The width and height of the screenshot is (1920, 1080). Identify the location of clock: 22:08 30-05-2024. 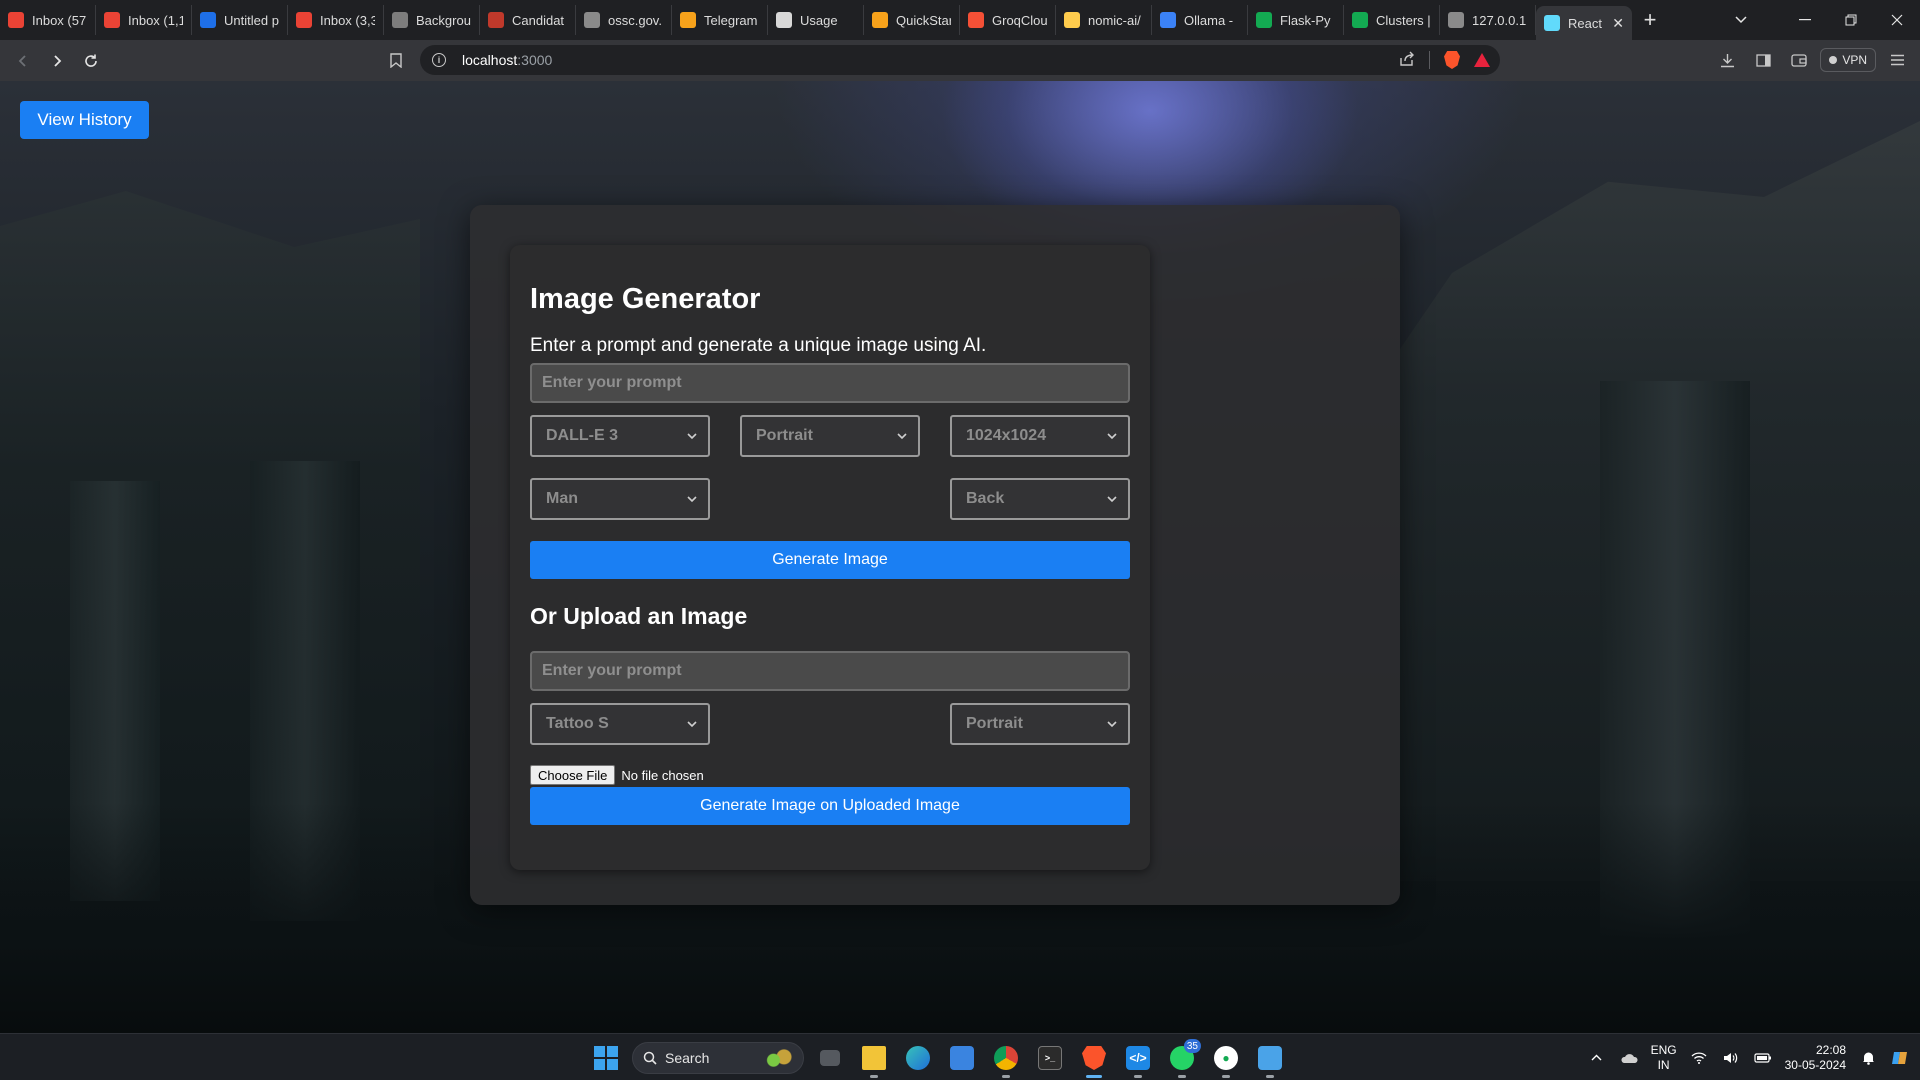
(1815, 1058).